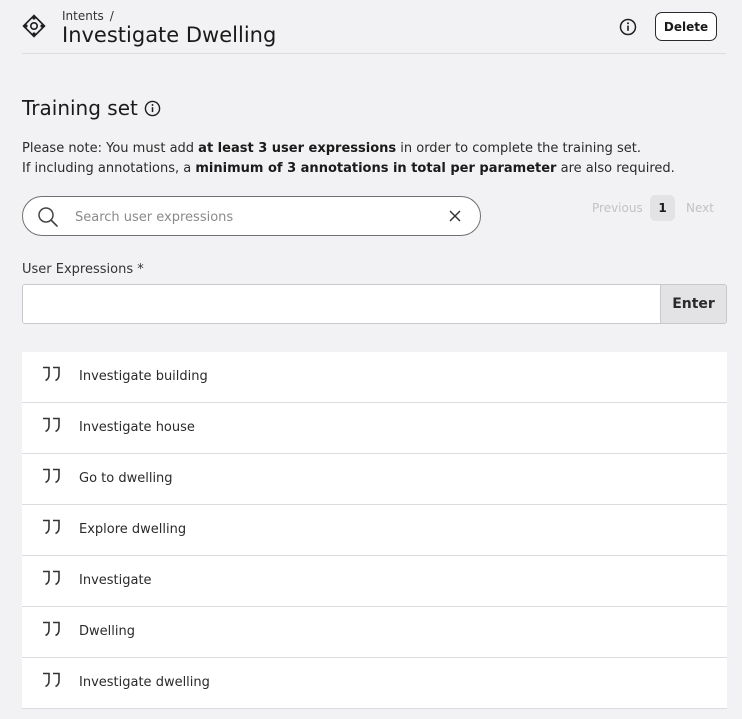  What do you see at coordinates (455, 216) in the screenshot?
I see `close-icon` at bounding box center [455, 216].